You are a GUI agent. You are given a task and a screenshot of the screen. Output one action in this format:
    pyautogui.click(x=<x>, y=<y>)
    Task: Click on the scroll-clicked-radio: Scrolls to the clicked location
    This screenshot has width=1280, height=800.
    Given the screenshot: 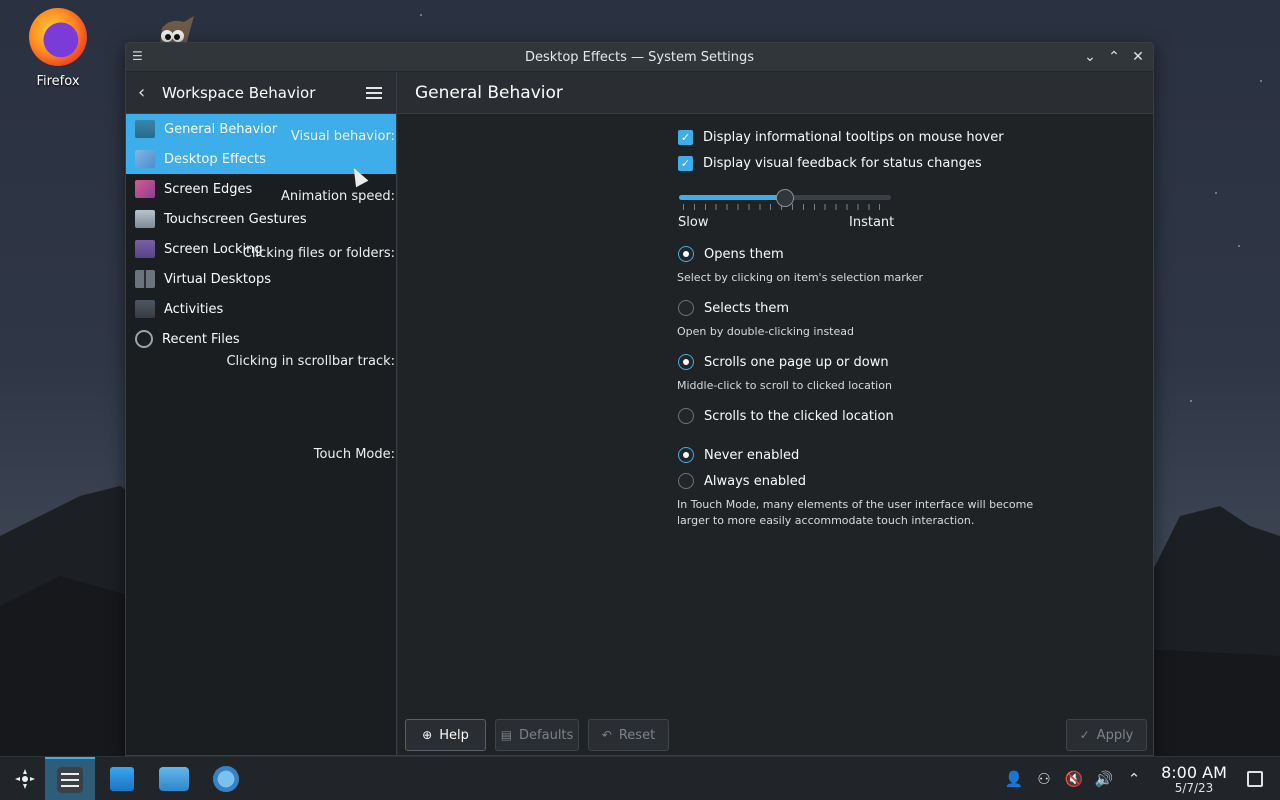 What is the action you would take?
    pyautogui.click(x=786, y=416)
    